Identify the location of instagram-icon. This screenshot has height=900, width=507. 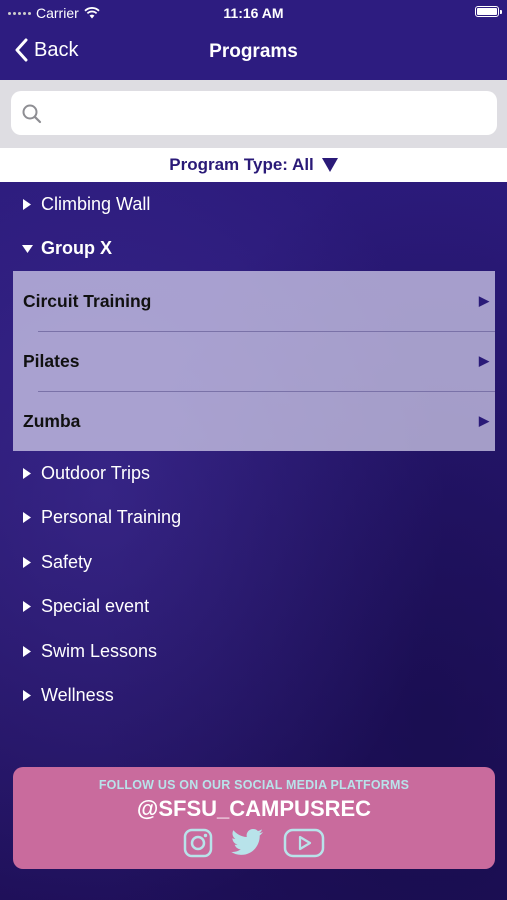
(198, 845).